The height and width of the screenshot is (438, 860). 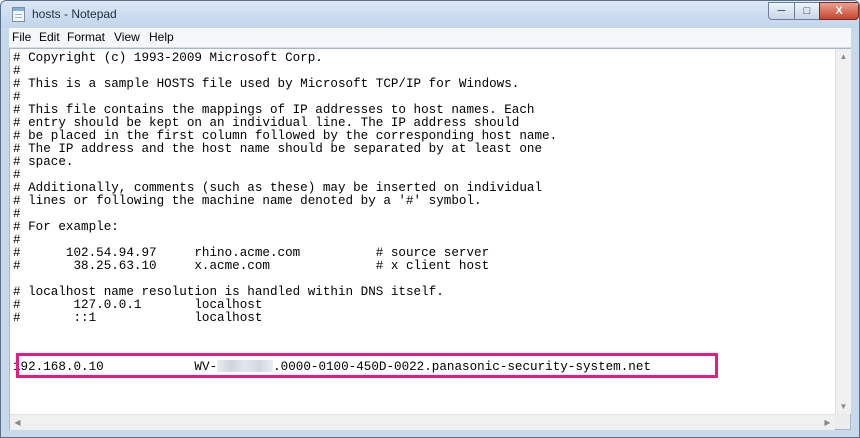 I want to click on menu-file: File, so click(x=21, y=37).